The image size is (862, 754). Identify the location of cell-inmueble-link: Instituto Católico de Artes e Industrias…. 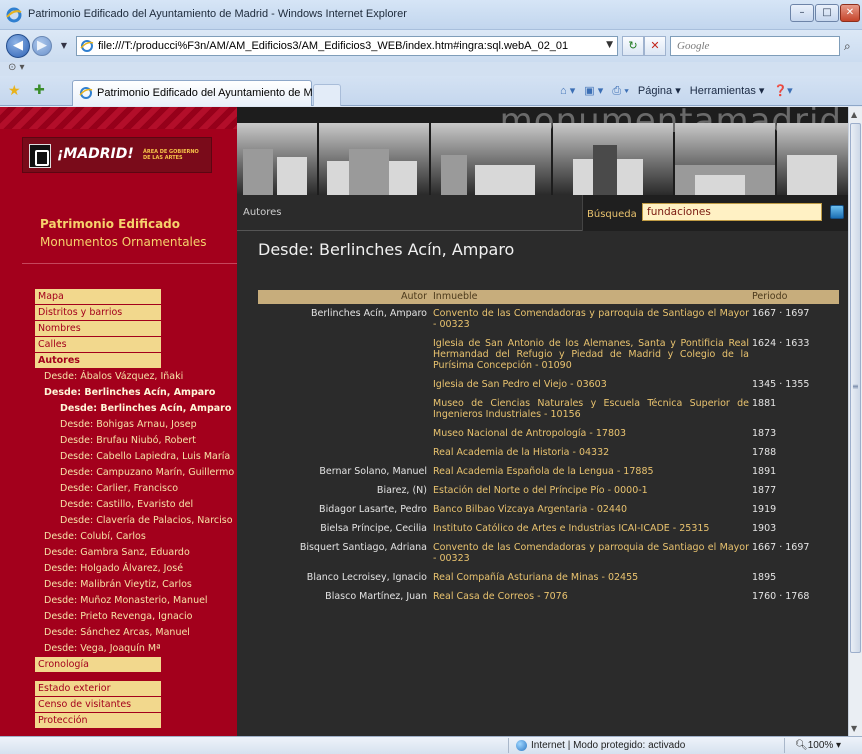
(591, 528).